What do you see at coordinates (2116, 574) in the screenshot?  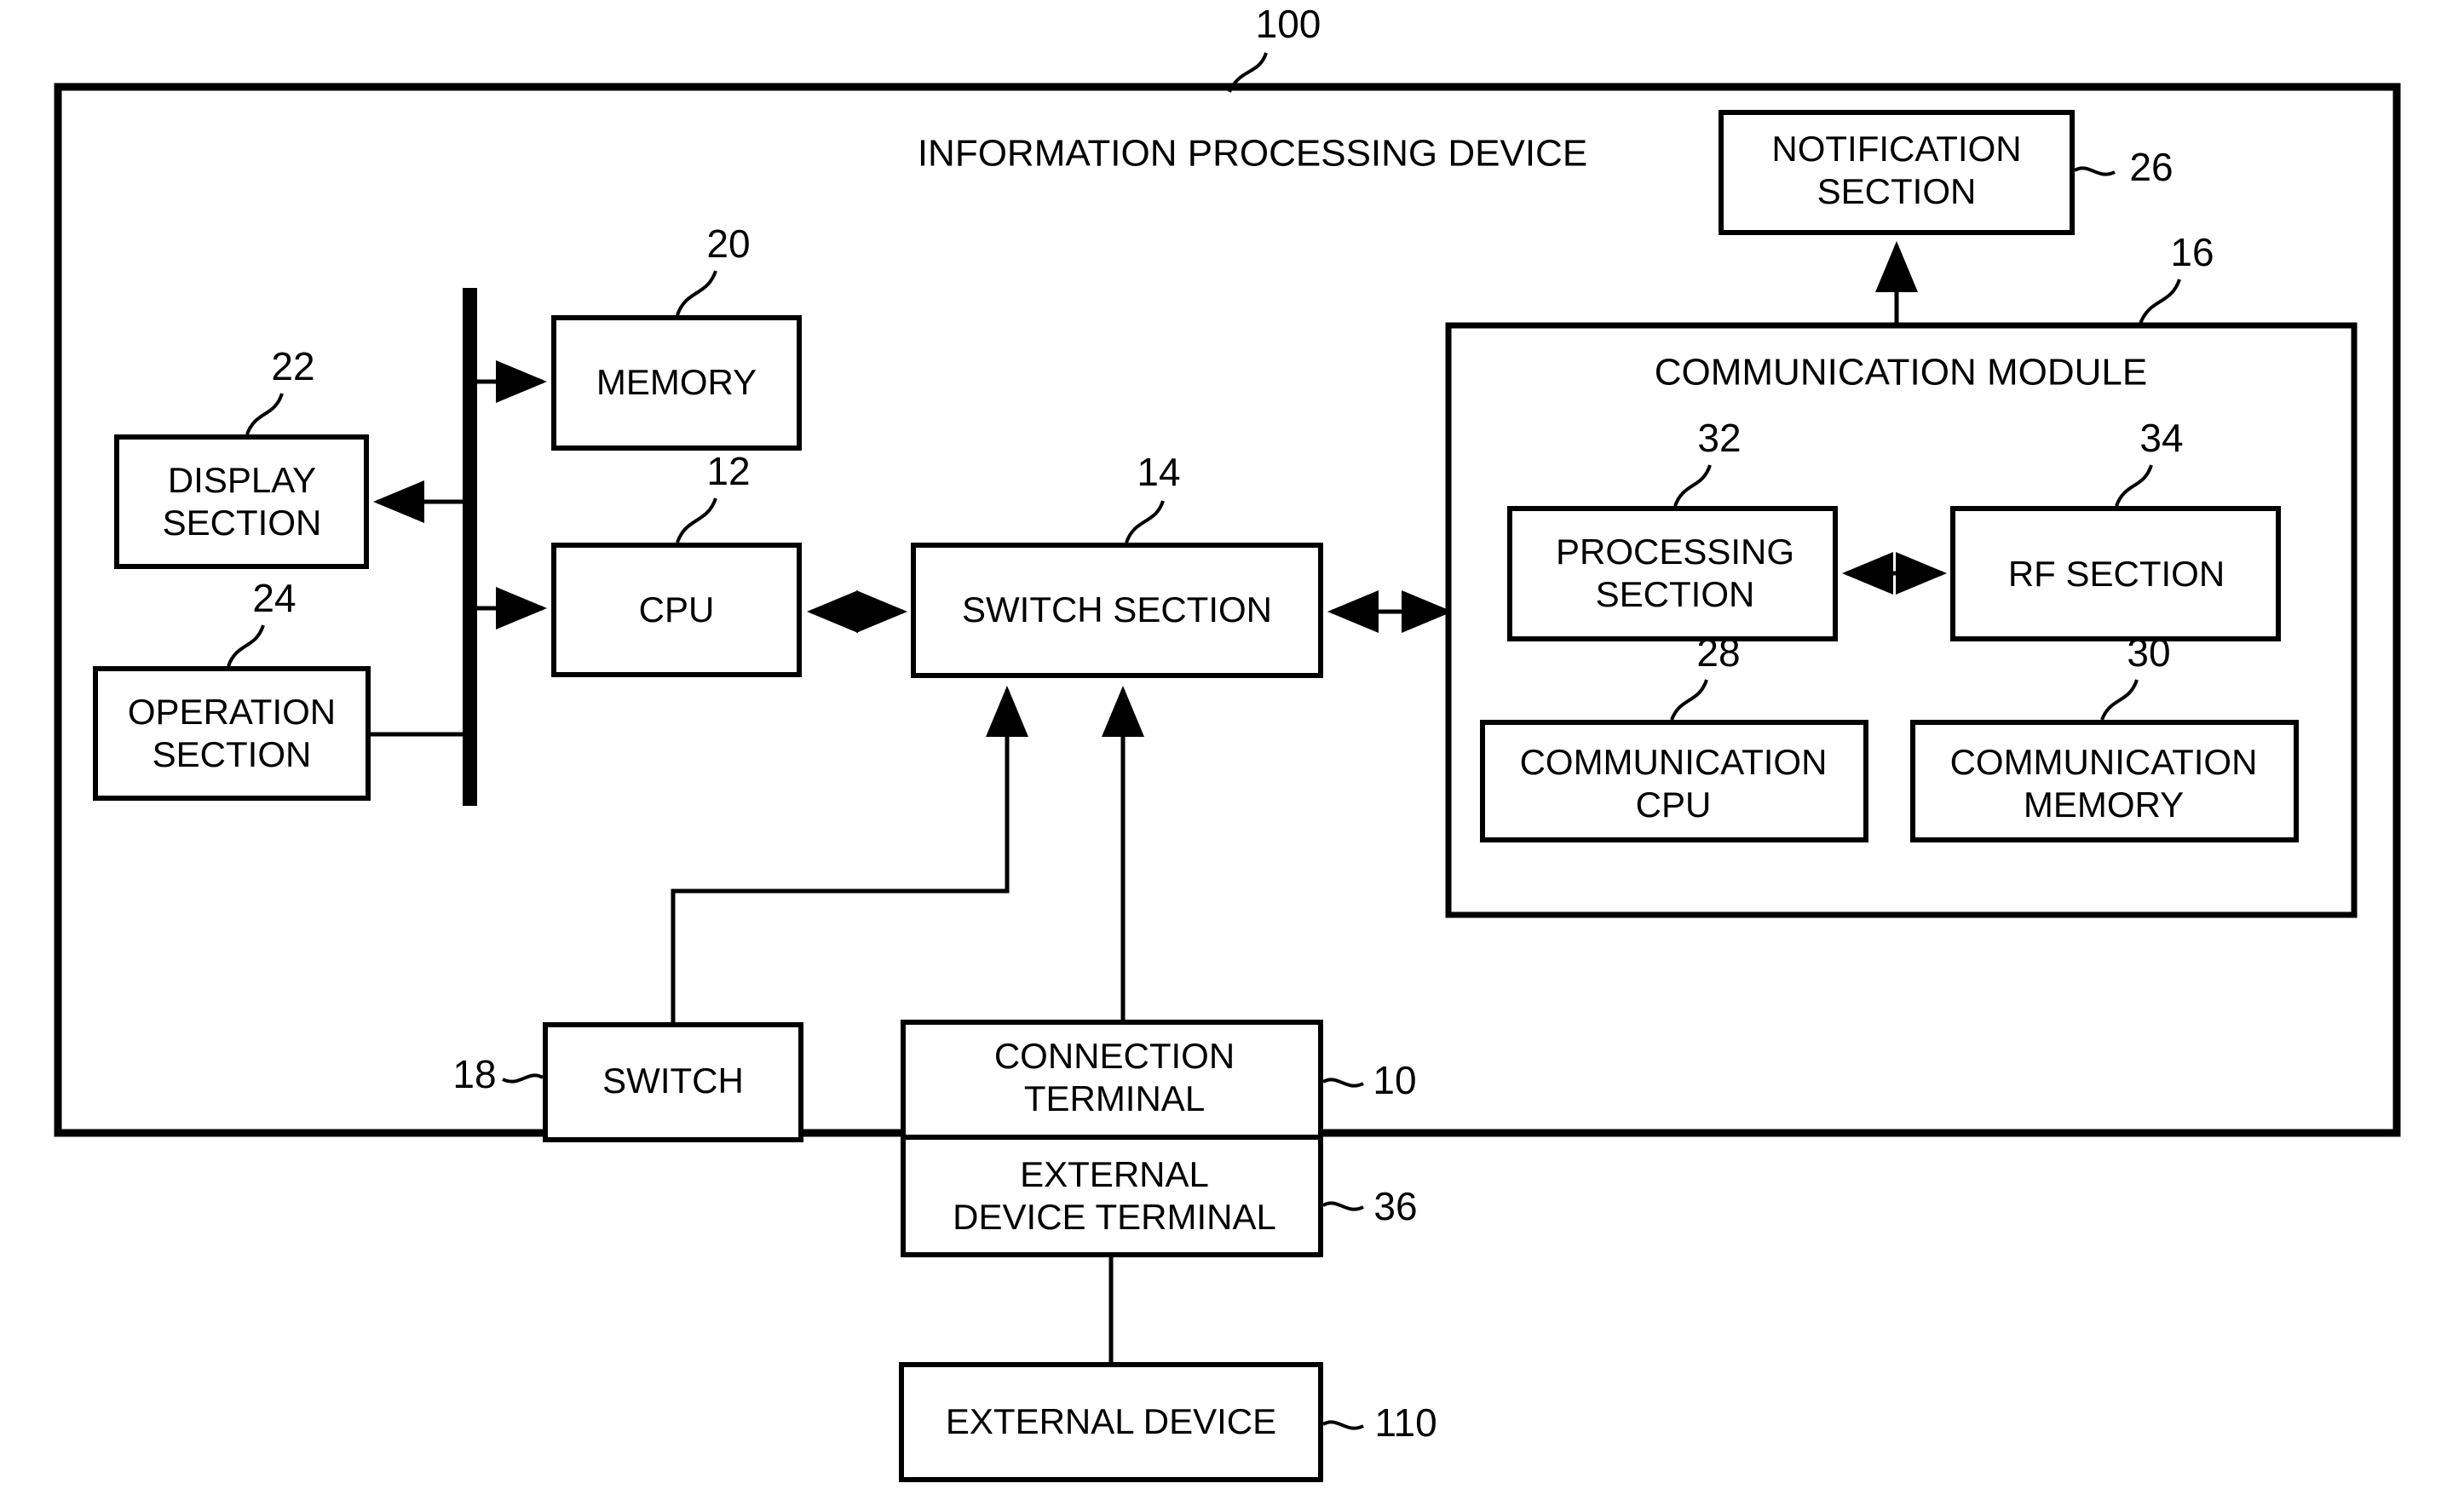 I see `label-rf-section: RF SECTION` at bounding box center [2116, 574].